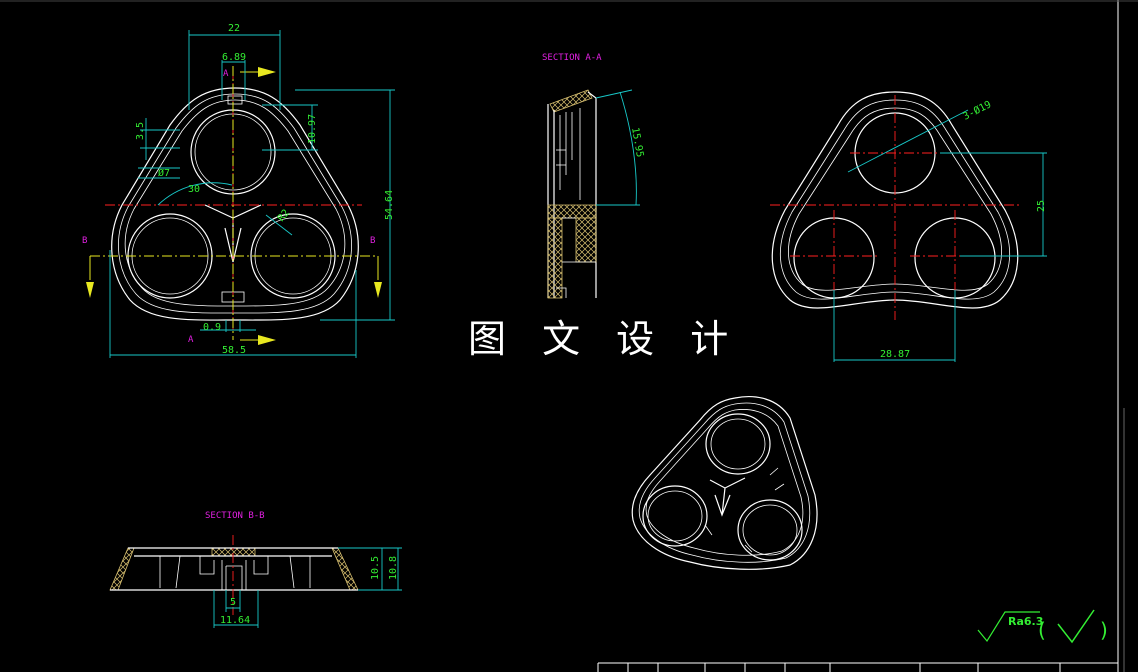  What do you see at coordinates (1042, 630) in the screenshot?
I see `roughness-paren-open-icon: (` at bounding box center [1042, 630].